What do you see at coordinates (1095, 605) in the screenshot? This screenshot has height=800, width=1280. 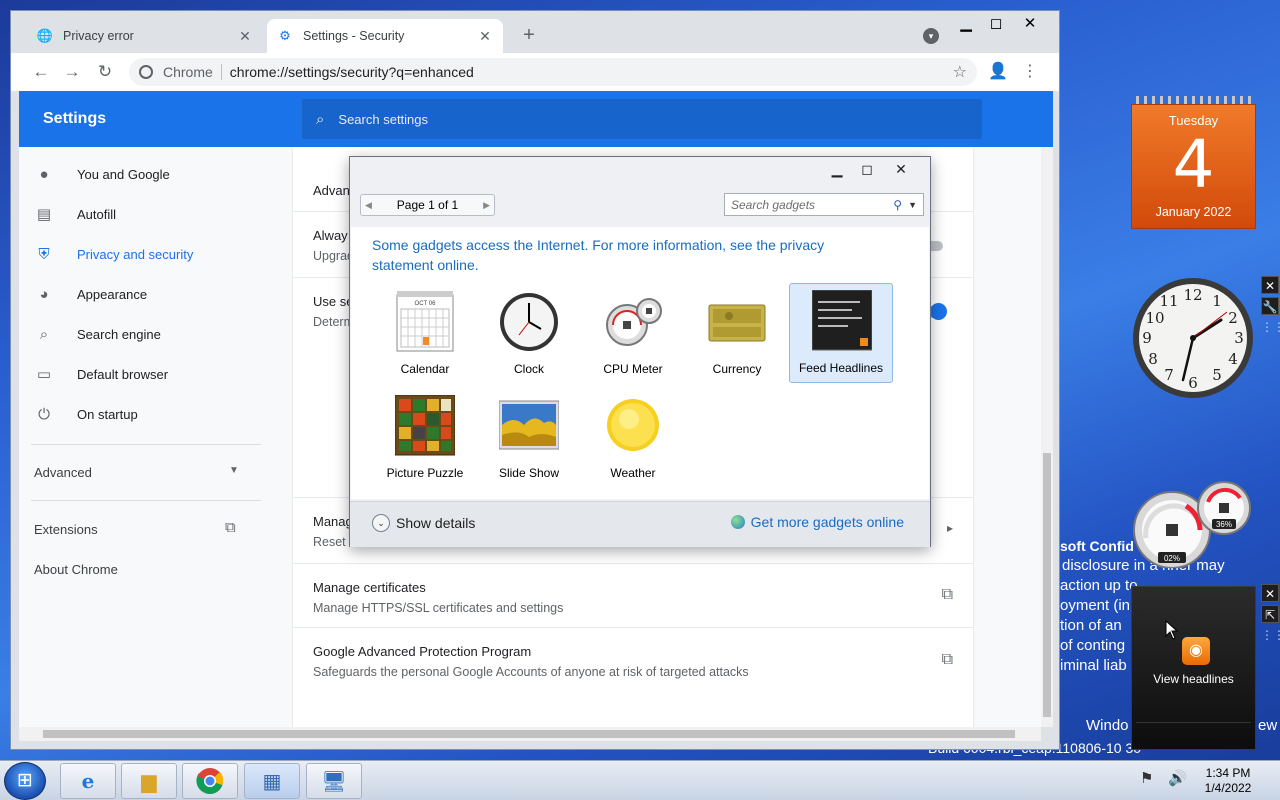 I see `wallpaper-line: oyment (in` at bounding box center [1095, 605].